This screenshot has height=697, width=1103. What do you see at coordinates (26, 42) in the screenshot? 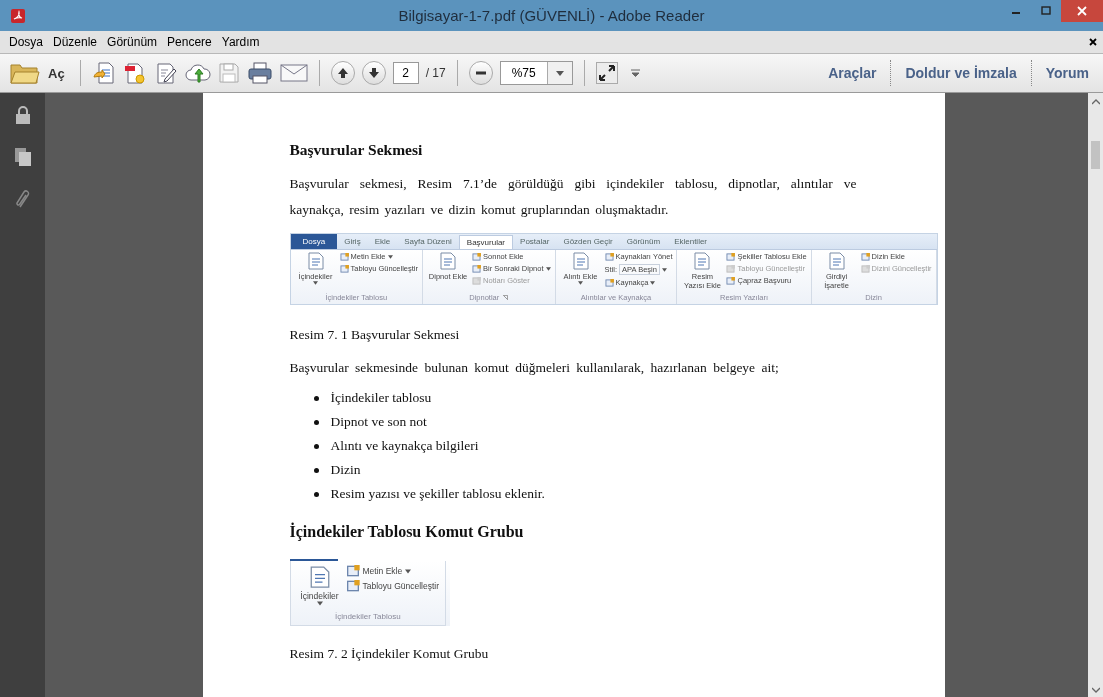
I see `menu-item: Dosya` at bounding box center [26, 42].